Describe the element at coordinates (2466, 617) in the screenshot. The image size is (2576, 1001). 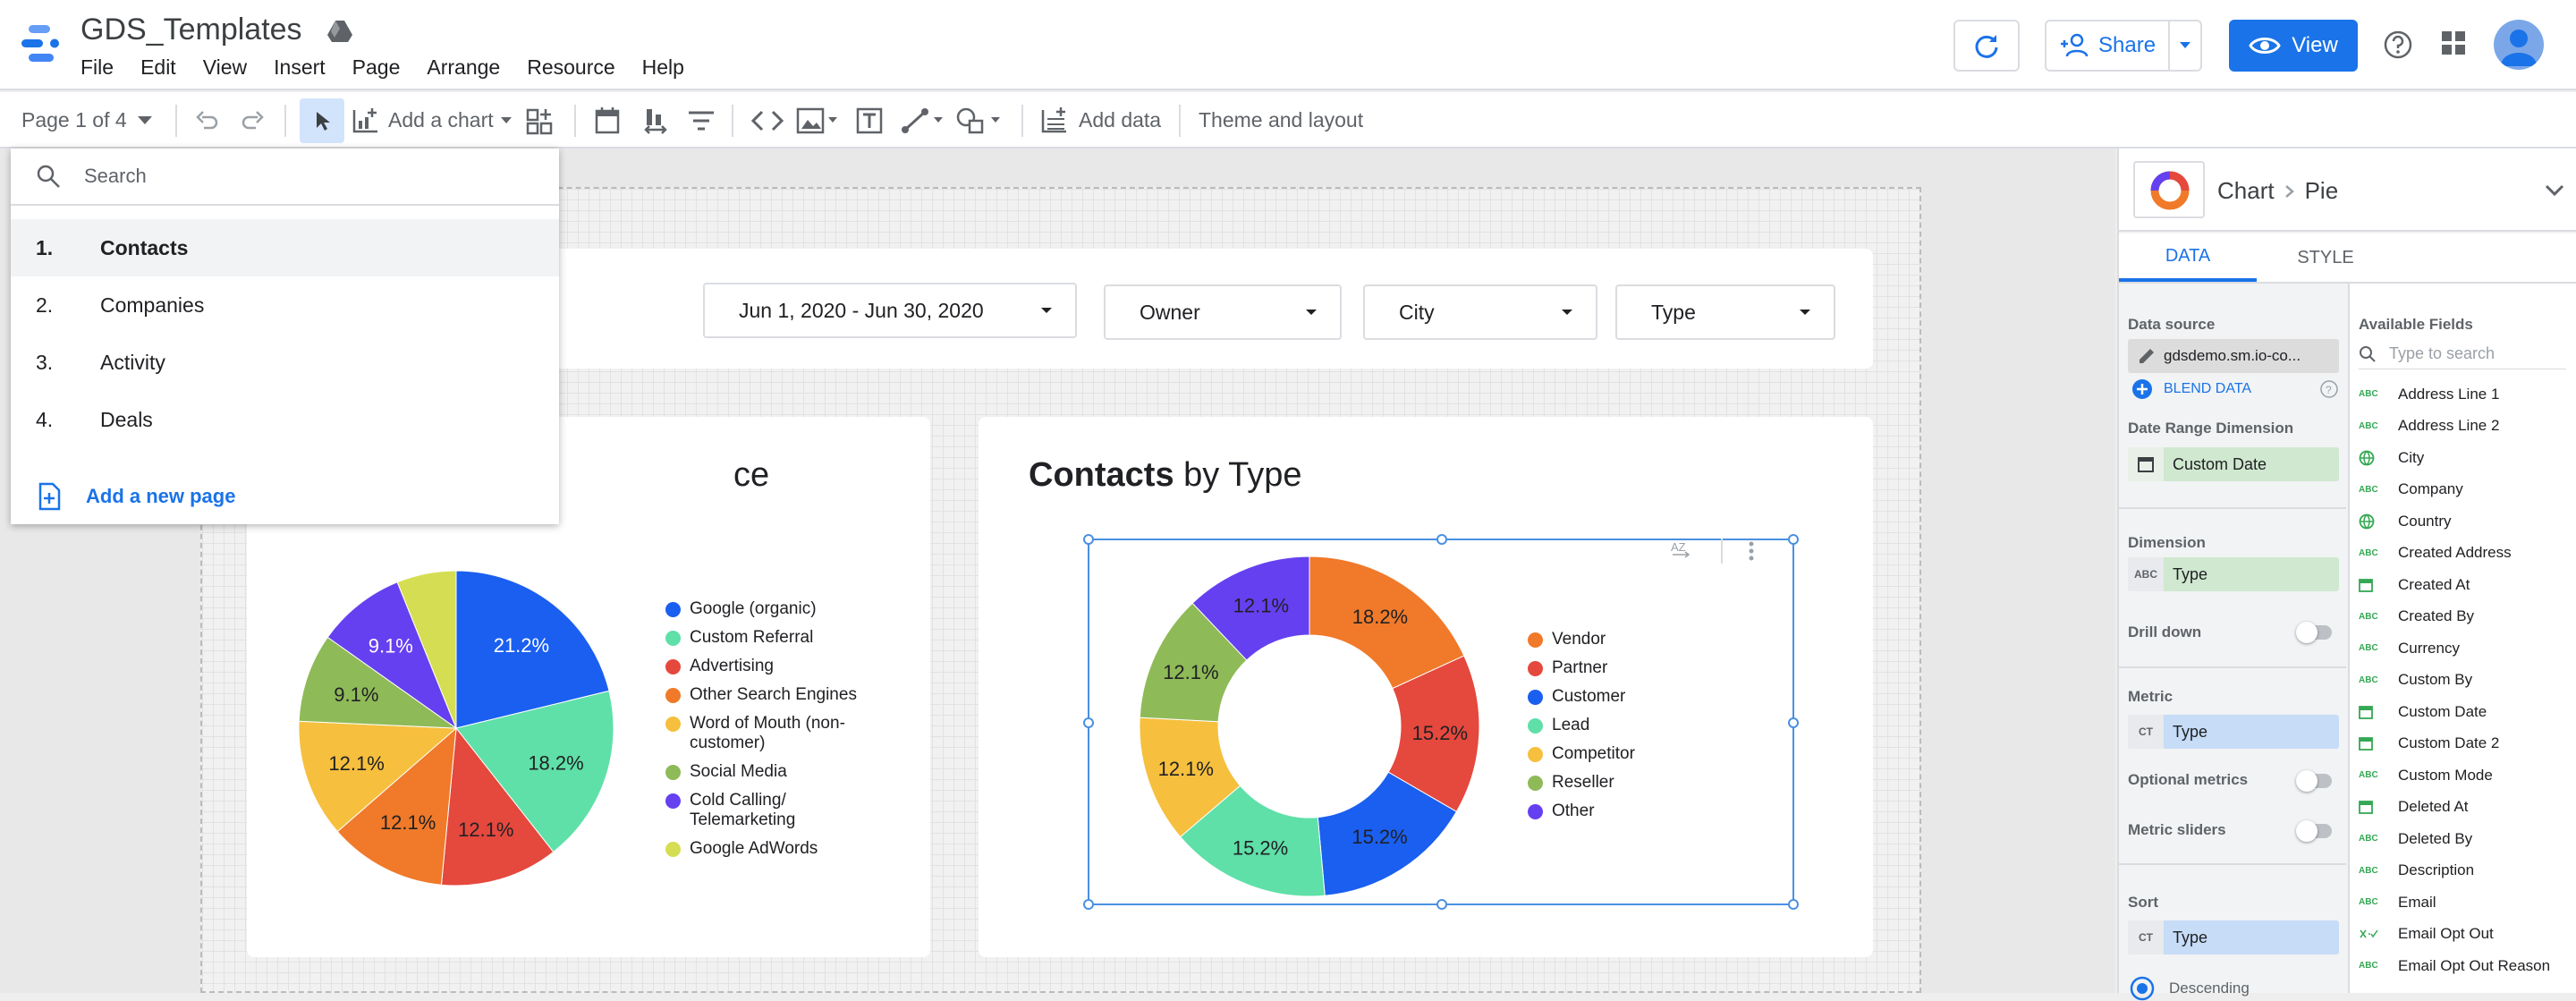
I see `field-item: ABC Created By` at that location.